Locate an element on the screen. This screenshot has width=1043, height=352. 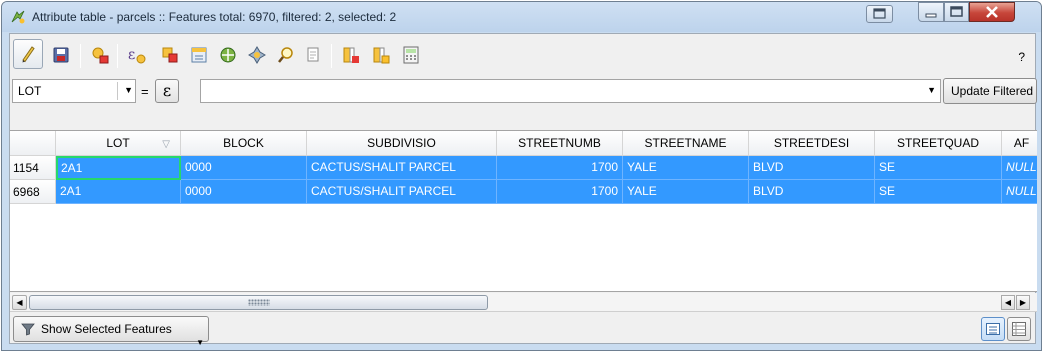
column-header-lot: LOT ▽ is located at coordinates (118, 143).